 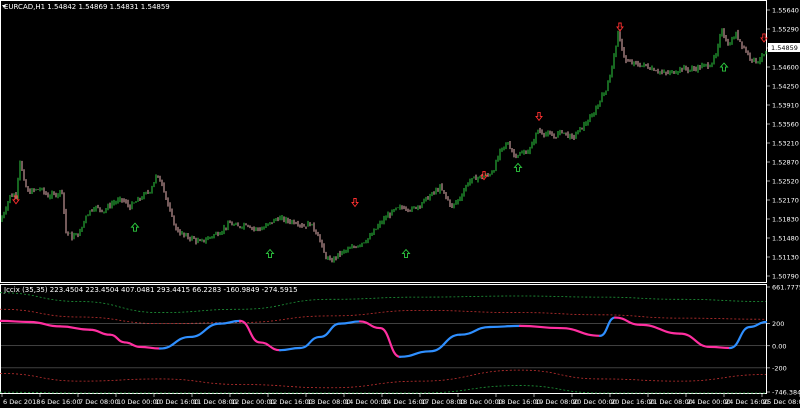 I want to click on price-axis-label: 1.51480, so click(x=785, y=239).